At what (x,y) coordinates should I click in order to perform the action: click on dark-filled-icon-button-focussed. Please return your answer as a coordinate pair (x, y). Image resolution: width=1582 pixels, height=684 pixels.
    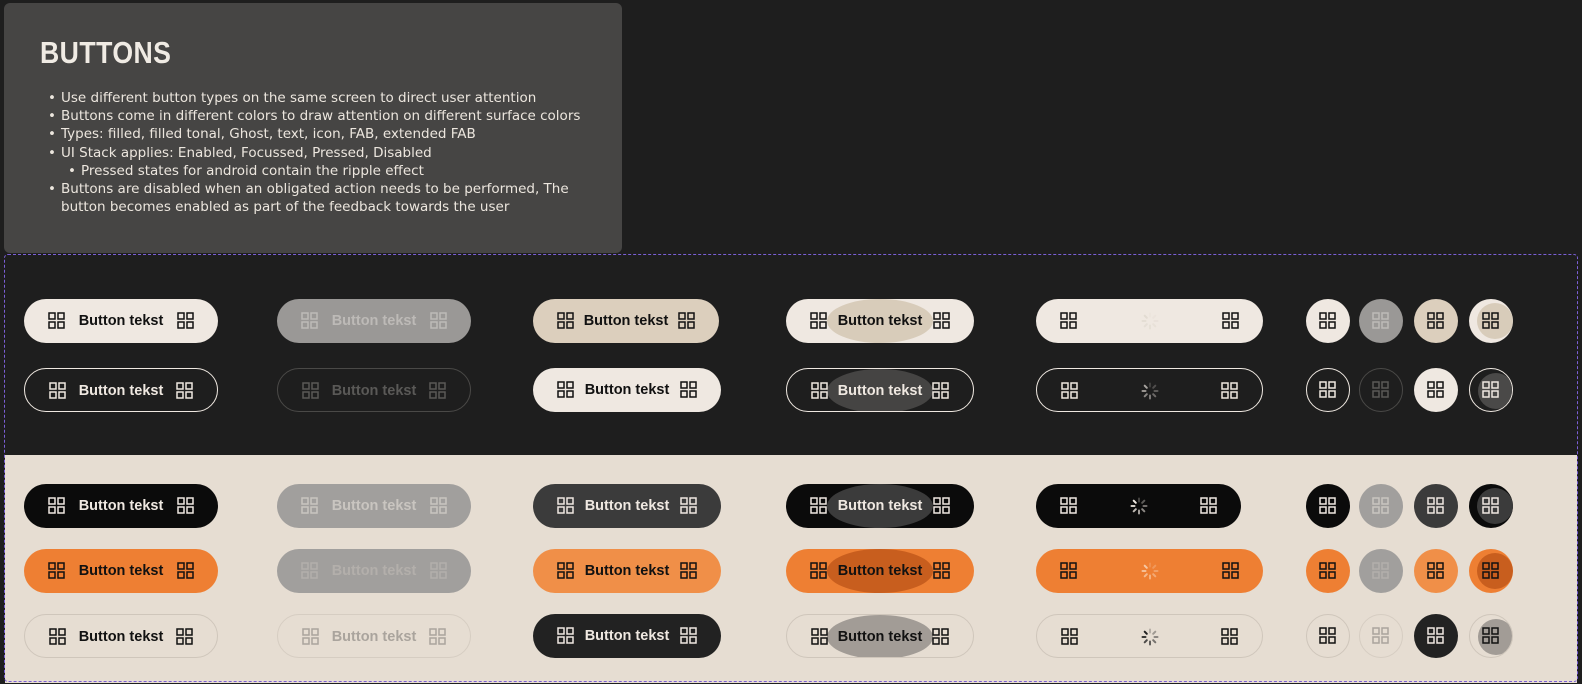
    Looking at the image, I should click on (1436, 321).